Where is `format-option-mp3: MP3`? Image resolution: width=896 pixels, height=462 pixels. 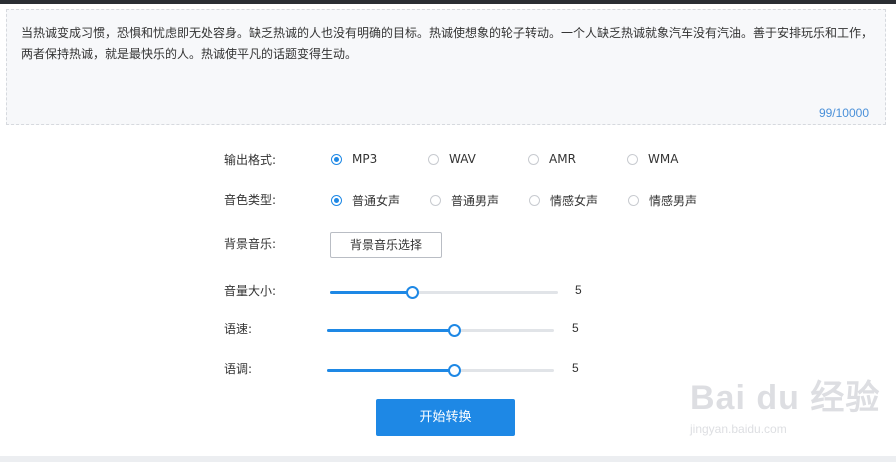
format-option-mp3: MP3 is located at coordinates (354, 159).